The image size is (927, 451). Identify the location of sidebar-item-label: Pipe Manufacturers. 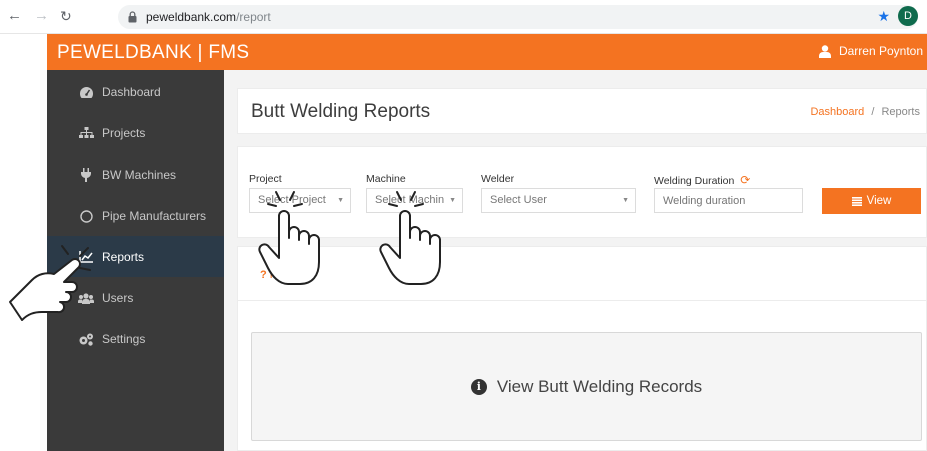
(154, 216).